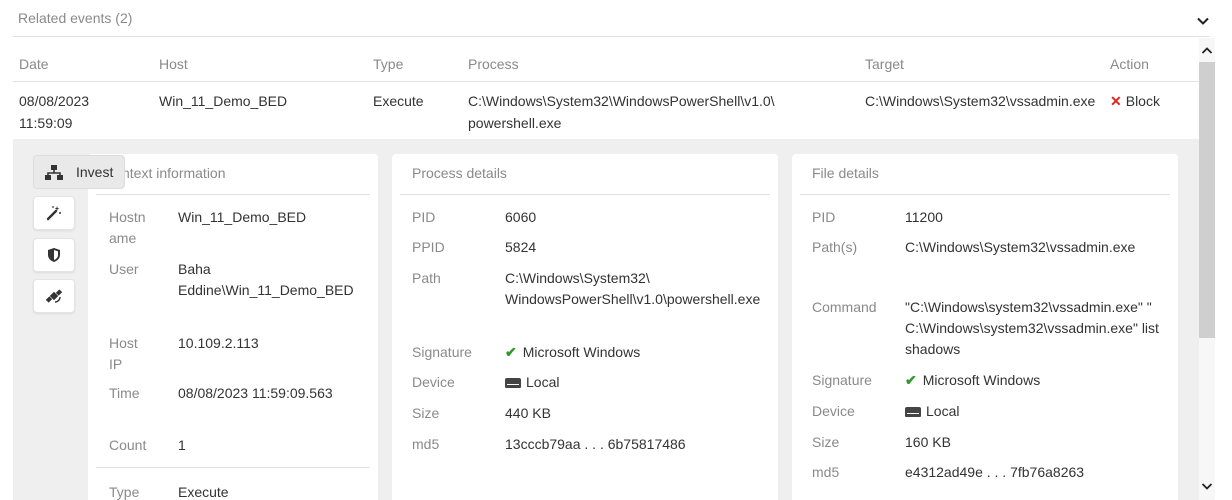  What do you see at coordinates (398, 101) in the screenshot?
I see `row-type: Execute` at bounding box center [398, 101].